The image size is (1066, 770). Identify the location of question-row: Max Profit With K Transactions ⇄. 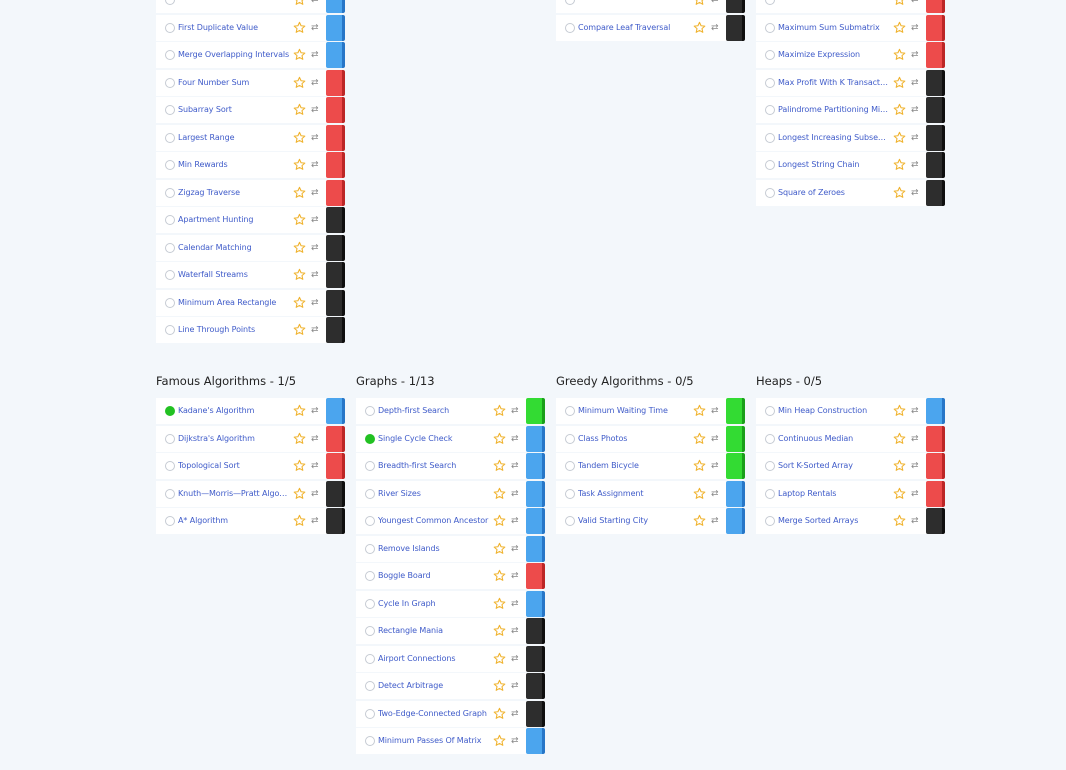
(850, 82).